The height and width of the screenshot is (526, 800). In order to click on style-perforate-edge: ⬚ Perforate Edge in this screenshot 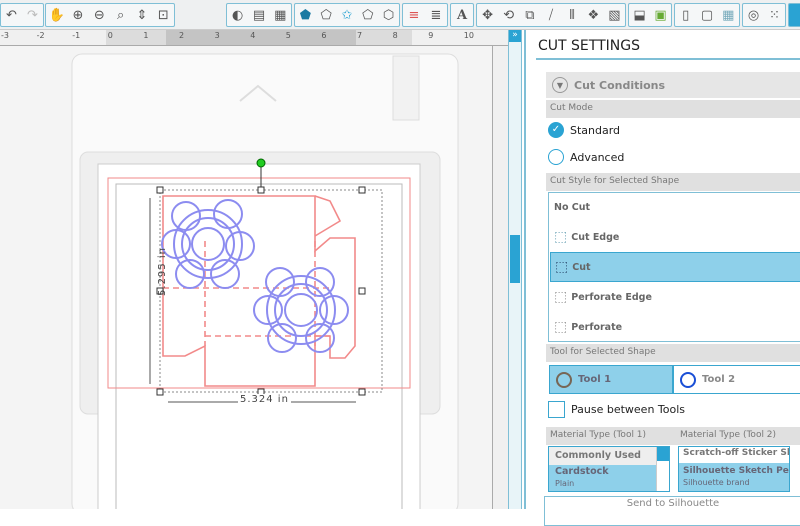, I will do `click(675, 297)`.